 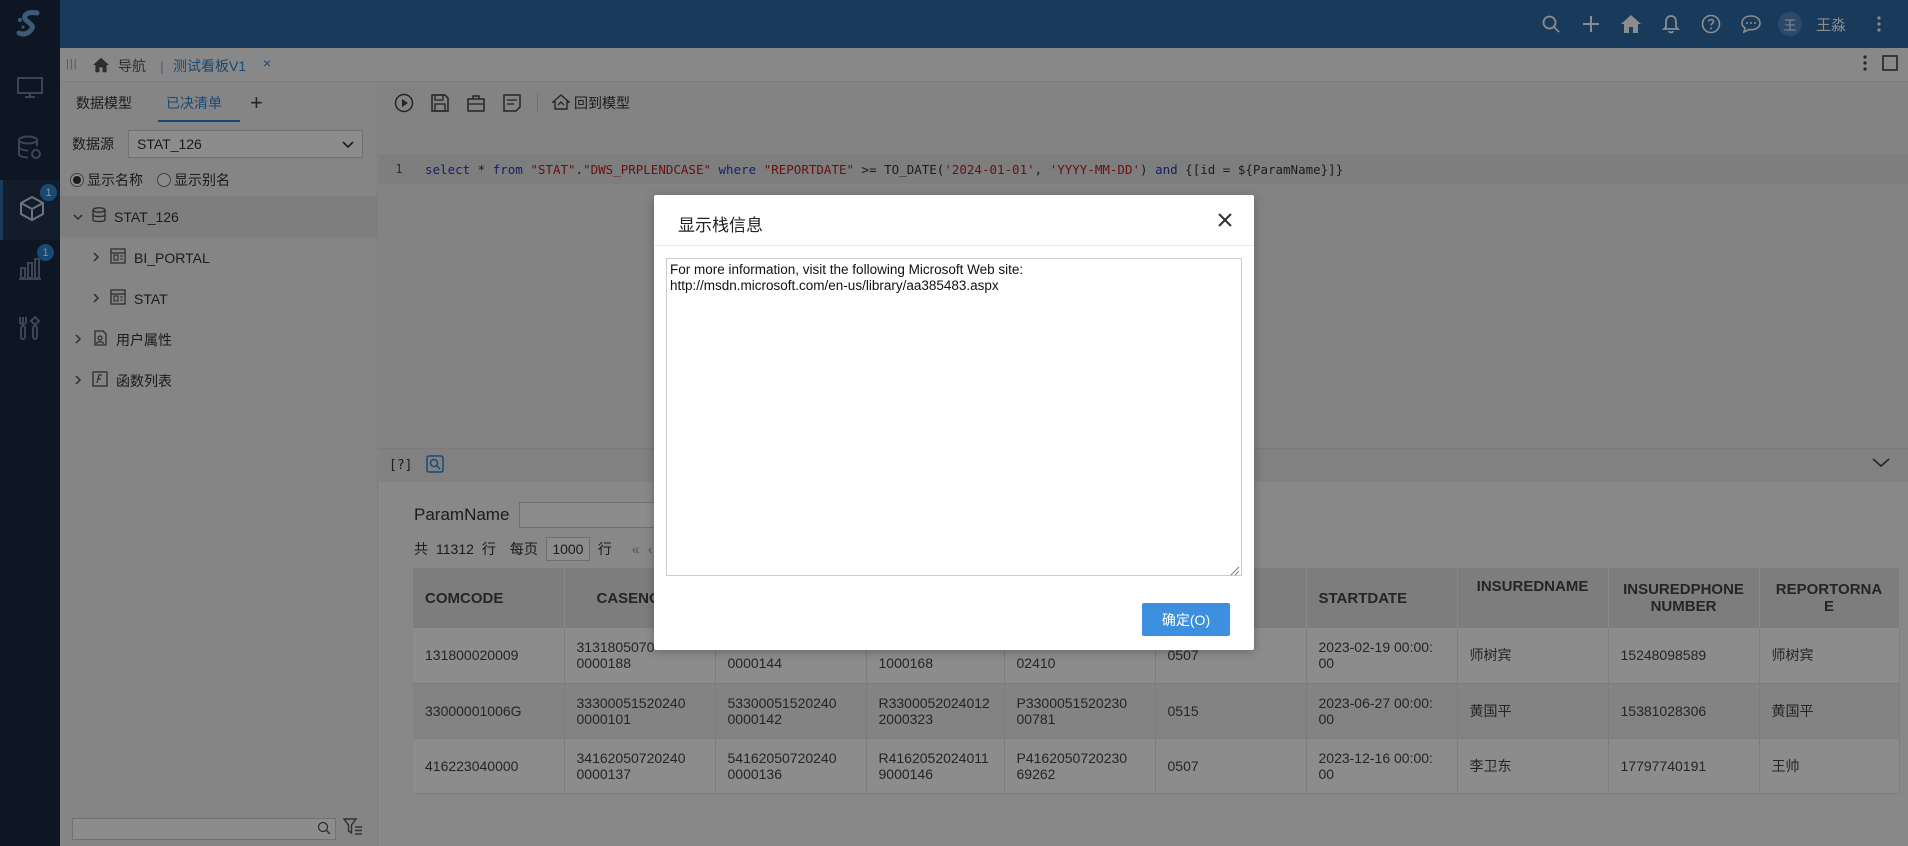 I want to click on ok-button: 确定(O), so click(x=1186, y=619).